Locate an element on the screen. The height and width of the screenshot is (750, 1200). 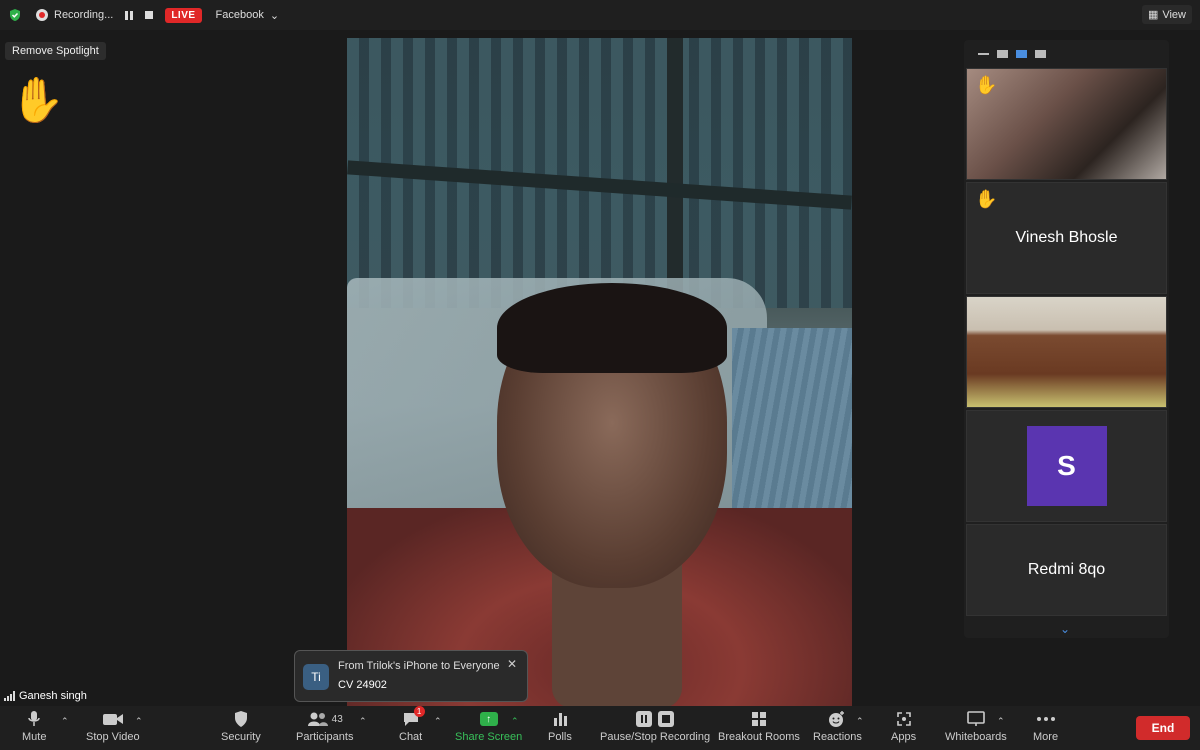
chat-badge: 1 is located at coordinates (419, 711).